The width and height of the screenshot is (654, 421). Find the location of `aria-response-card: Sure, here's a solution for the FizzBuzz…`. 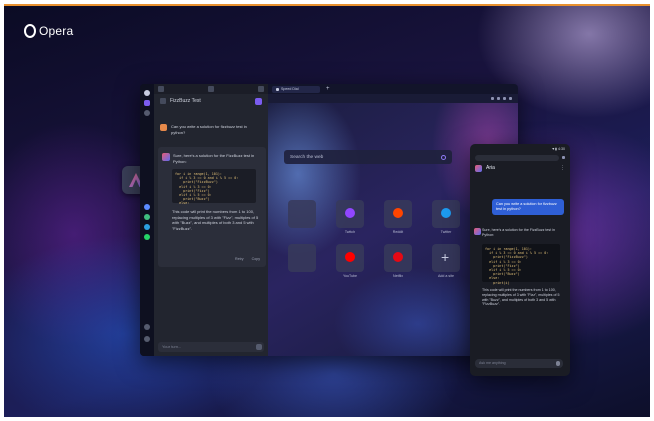

aria-response-card: Sure, here's a solution for the FizzBuzz… is located at coordinates (212, 207).